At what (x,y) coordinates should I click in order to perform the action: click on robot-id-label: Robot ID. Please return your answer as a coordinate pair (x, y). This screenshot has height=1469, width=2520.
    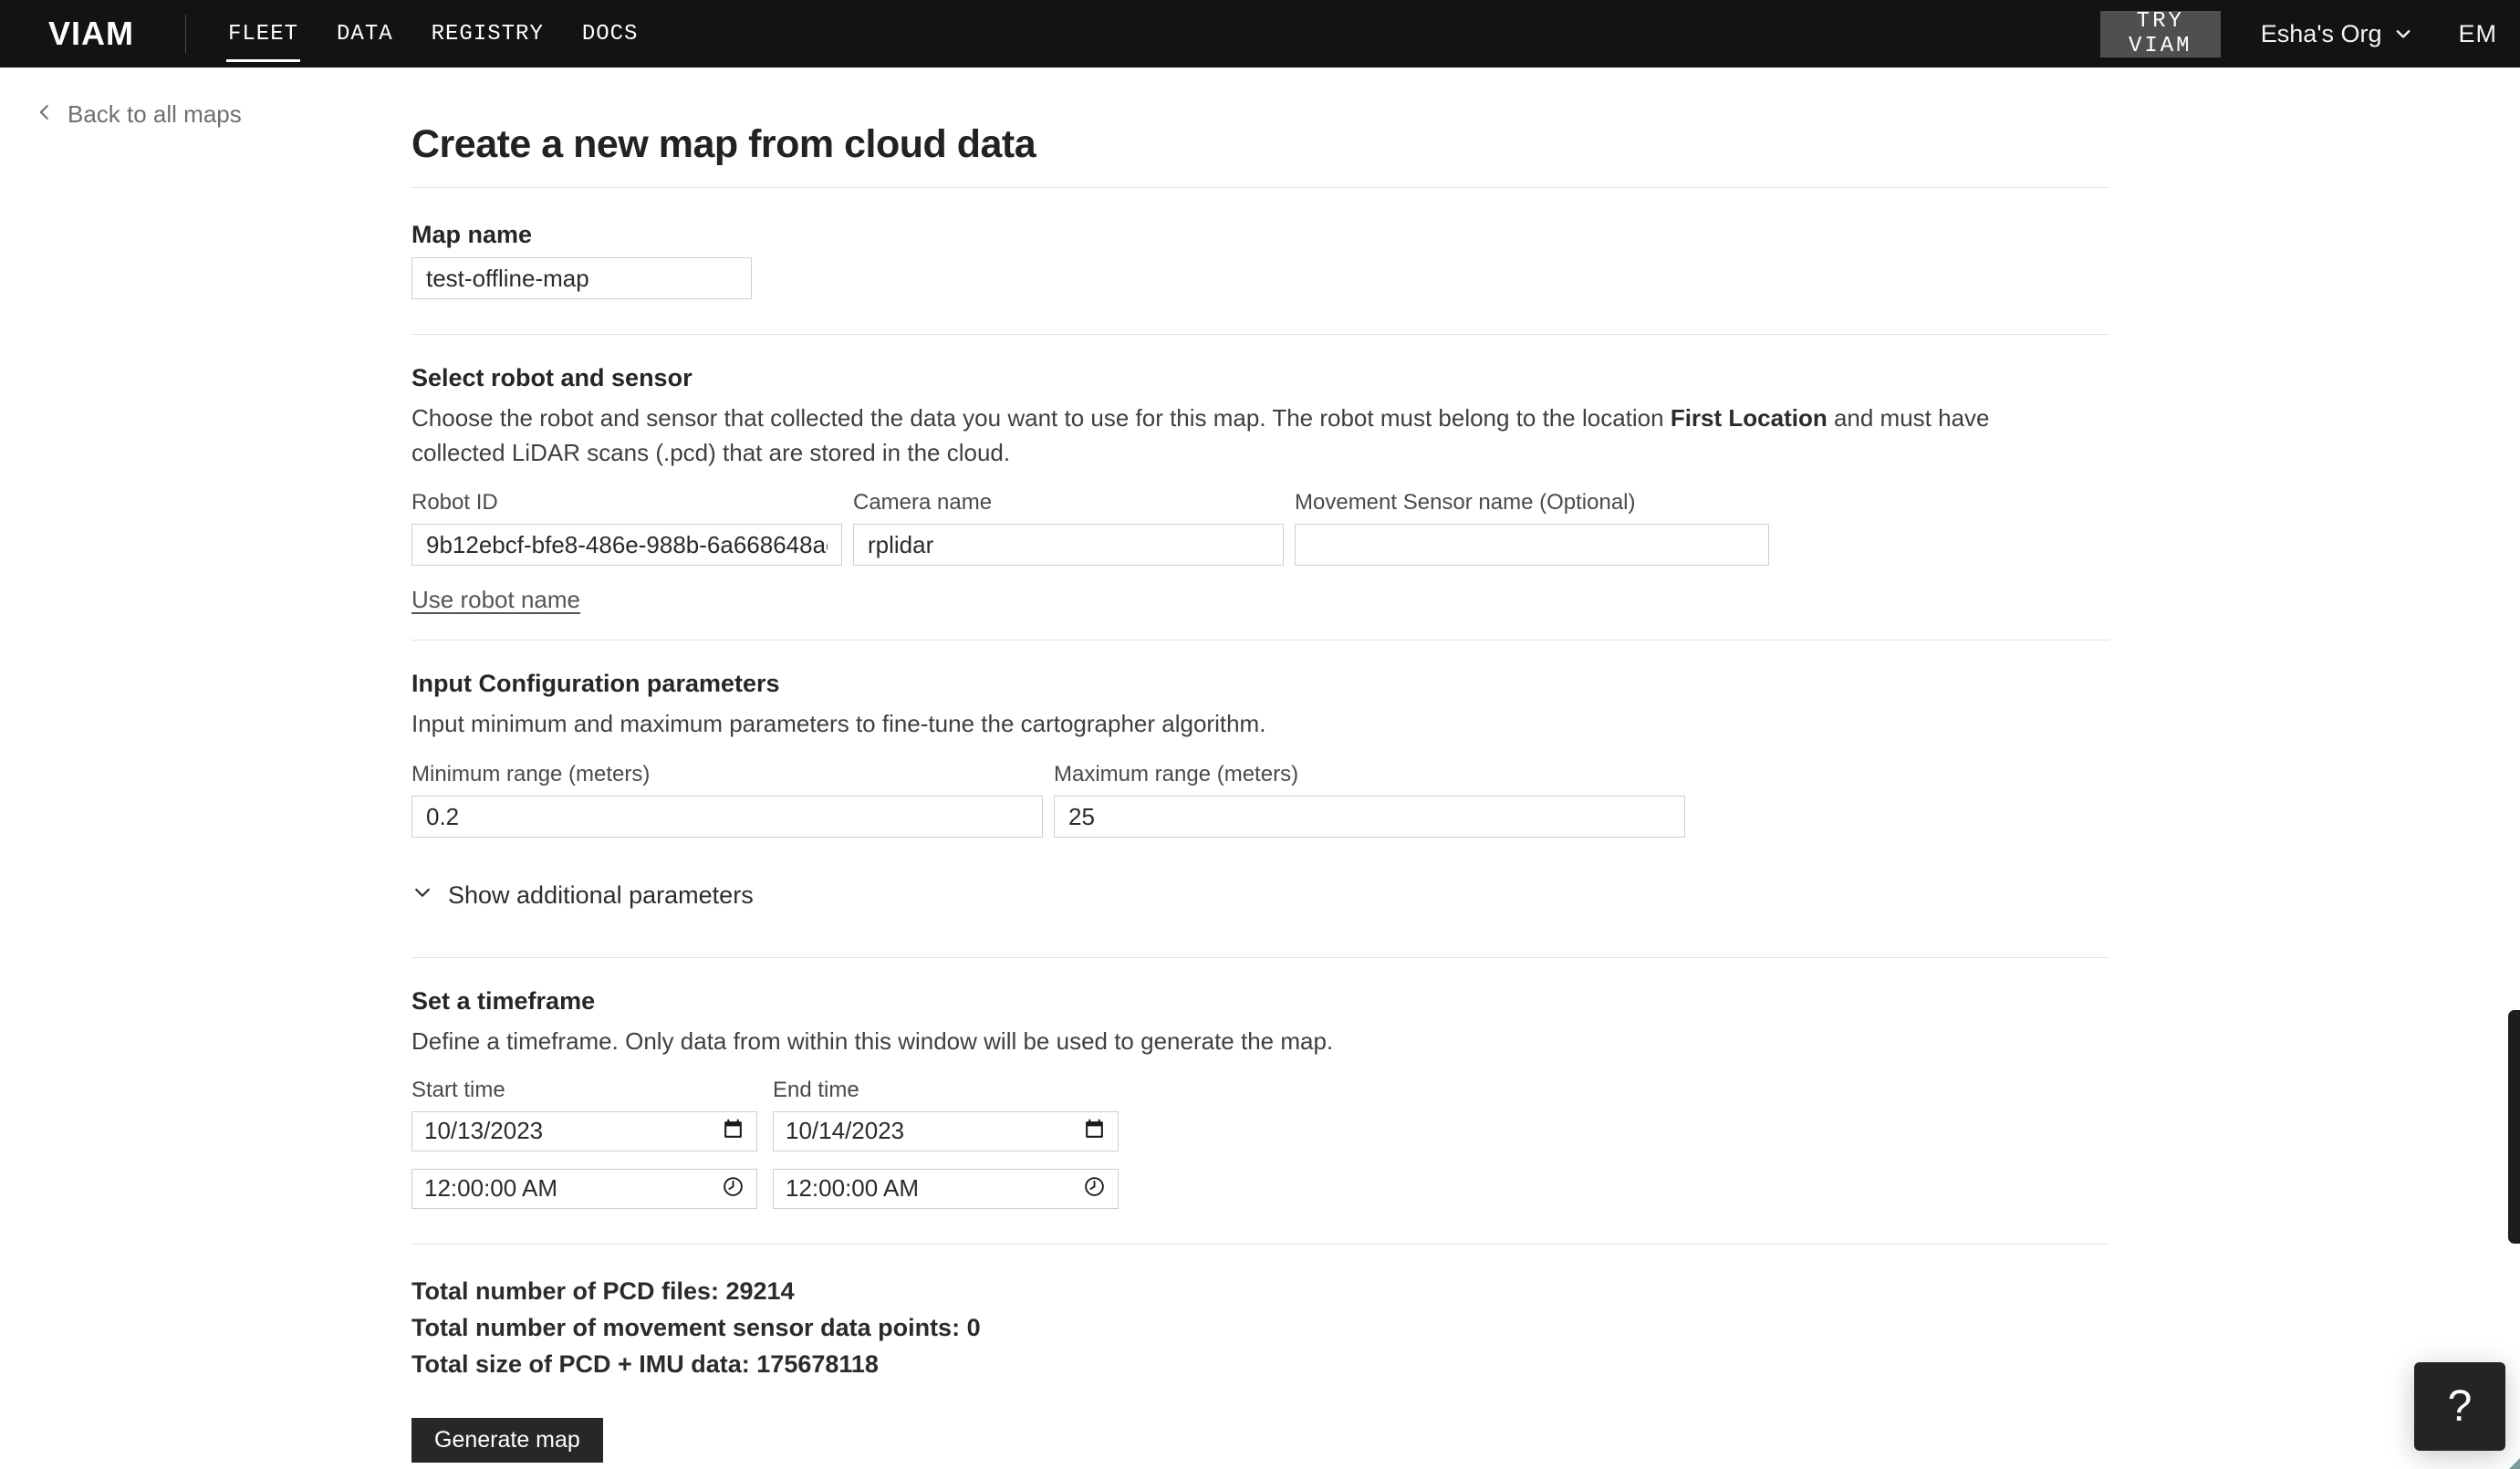
    Looking at the image, I should click on (454, 503).